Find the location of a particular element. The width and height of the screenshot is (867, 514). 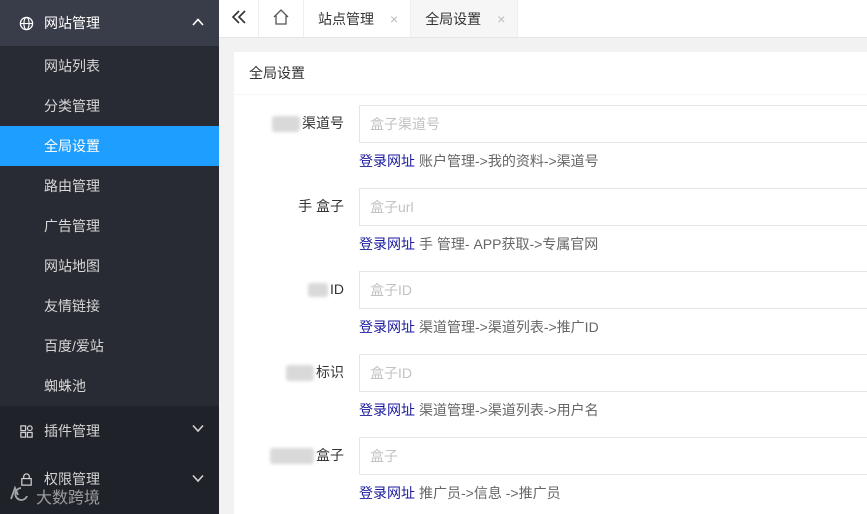

nav-group-label: 插件管理 is located at coordinates (72, 431).